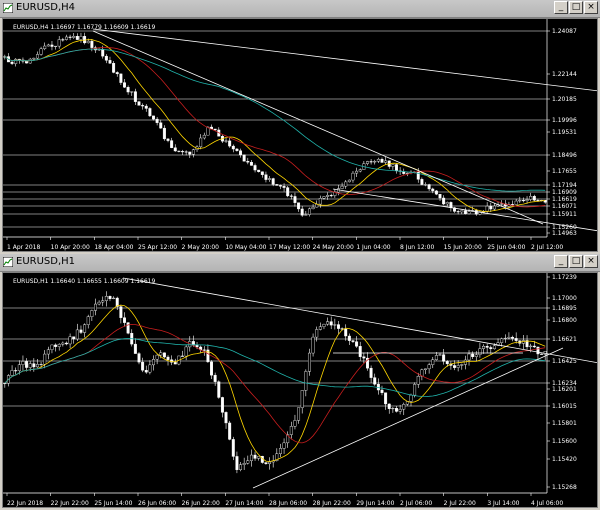 The height and width of the screenshot is (510, 600). What do you see at coordinates (564, 487) in the screenshot?
I see `price-axis-label: 1.15268` at bounding box center [564, 487].